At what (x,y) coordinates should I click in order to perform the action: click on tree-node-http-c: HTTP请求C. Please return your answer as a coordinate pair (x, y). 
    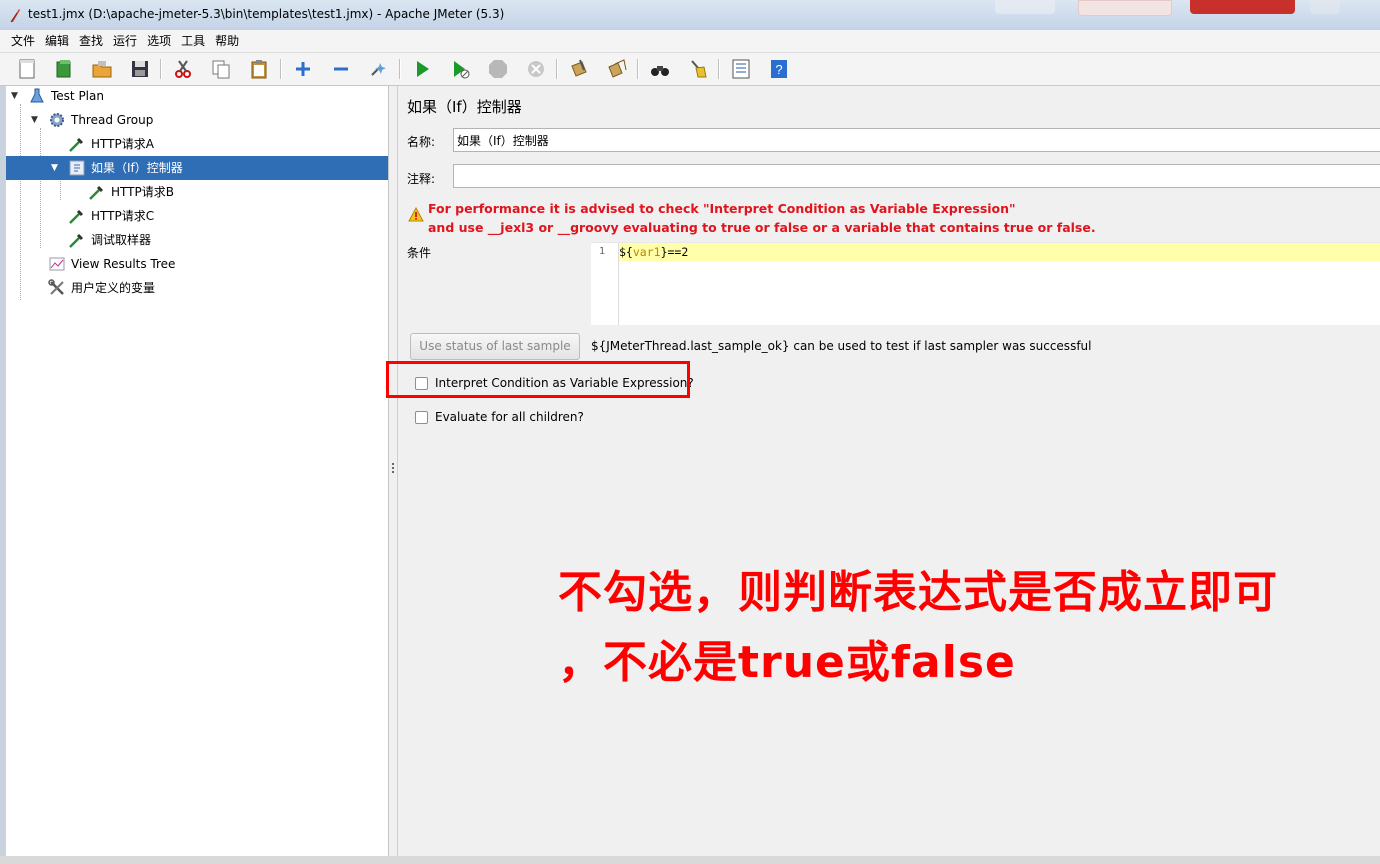
    Looking at the image, I should click on (197, 216).